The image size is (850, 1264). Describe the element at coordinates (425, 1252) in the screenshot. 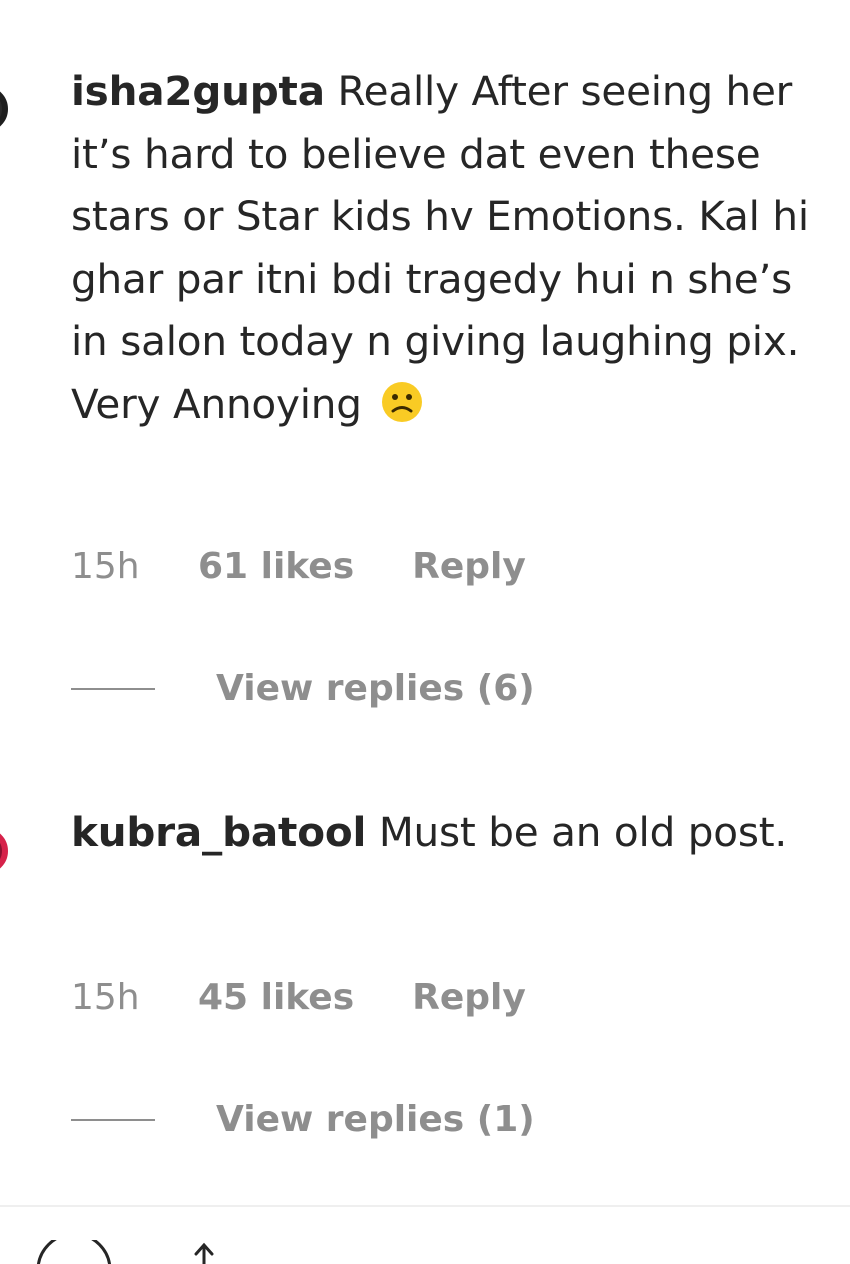

I see `action-bar` at that location.